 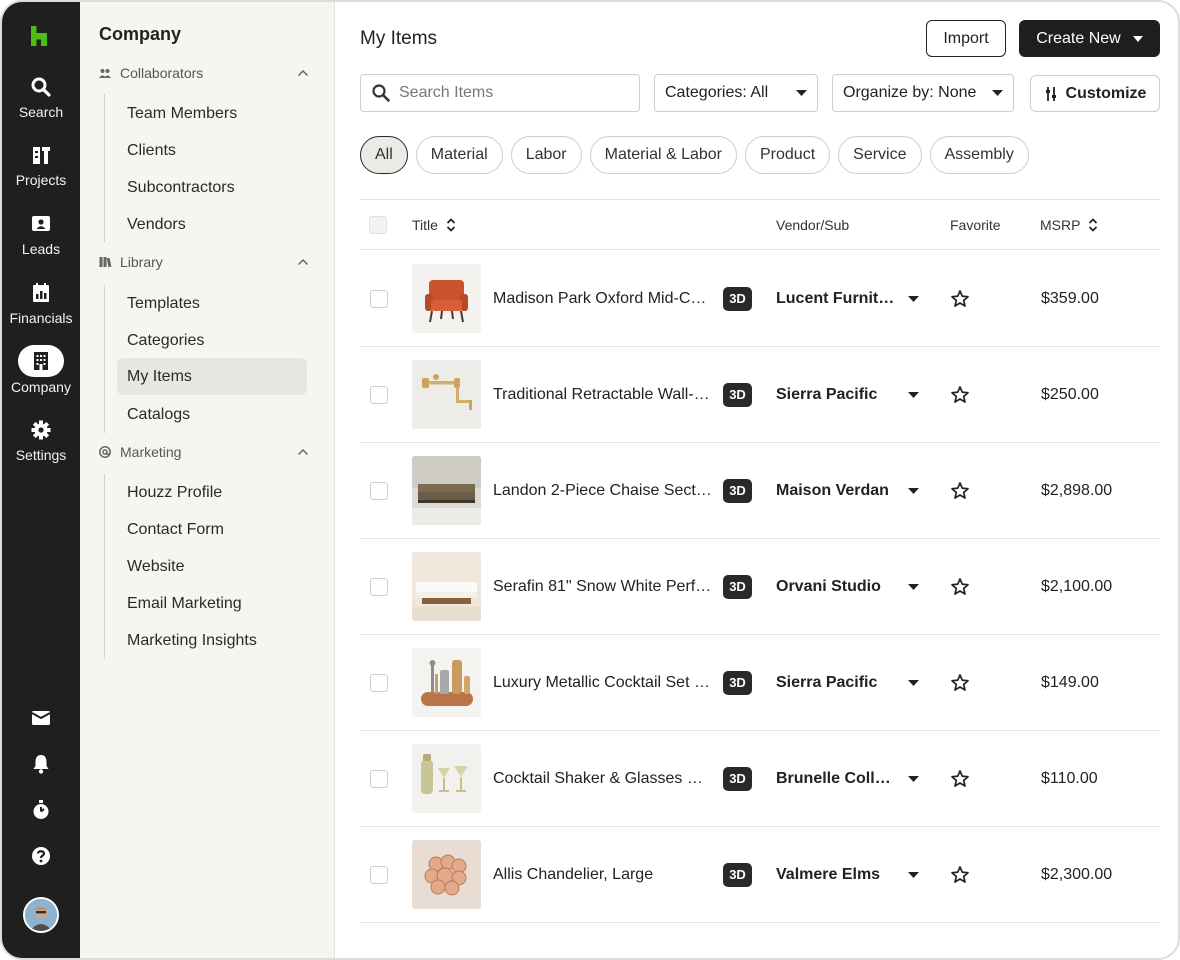 I want to click on search-input, so click(x=514, y=93).